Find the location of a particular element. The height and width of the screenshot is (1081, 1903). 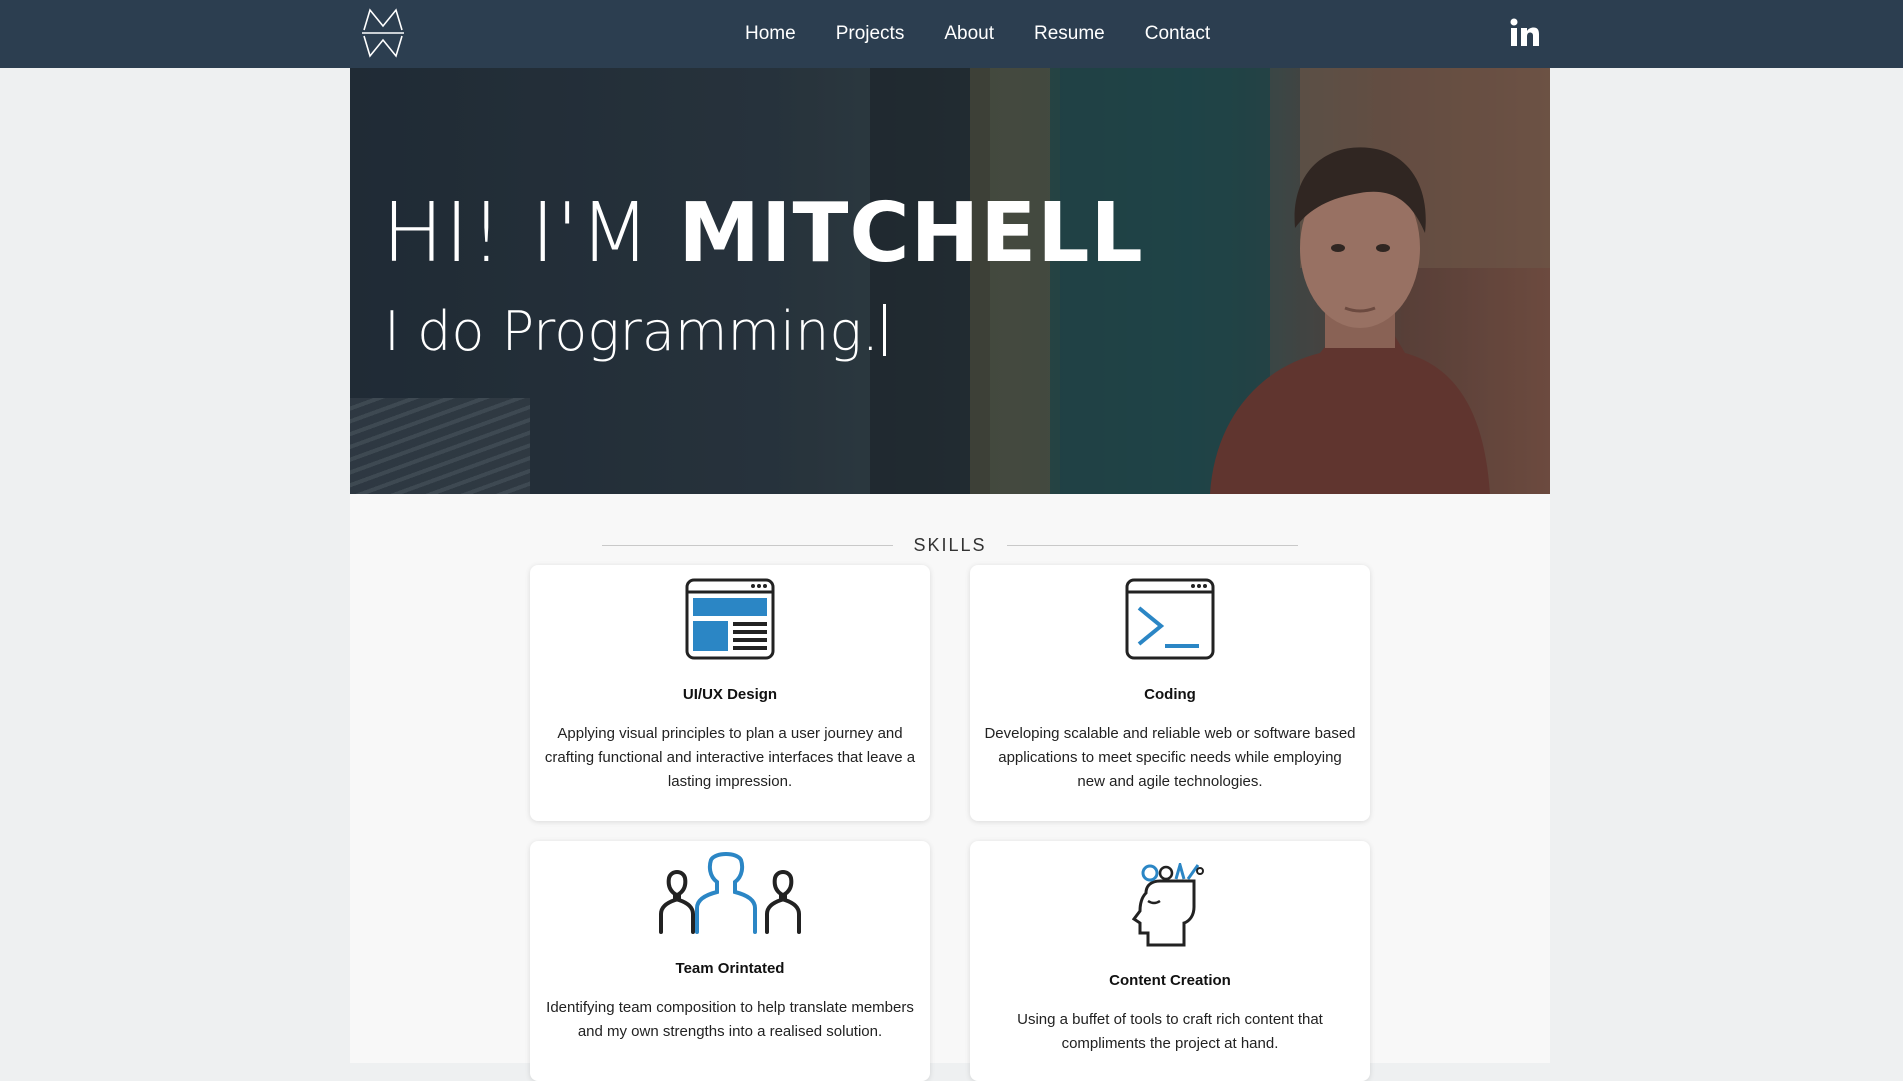

logo-mark-icon is located at coordinates (383, 33).